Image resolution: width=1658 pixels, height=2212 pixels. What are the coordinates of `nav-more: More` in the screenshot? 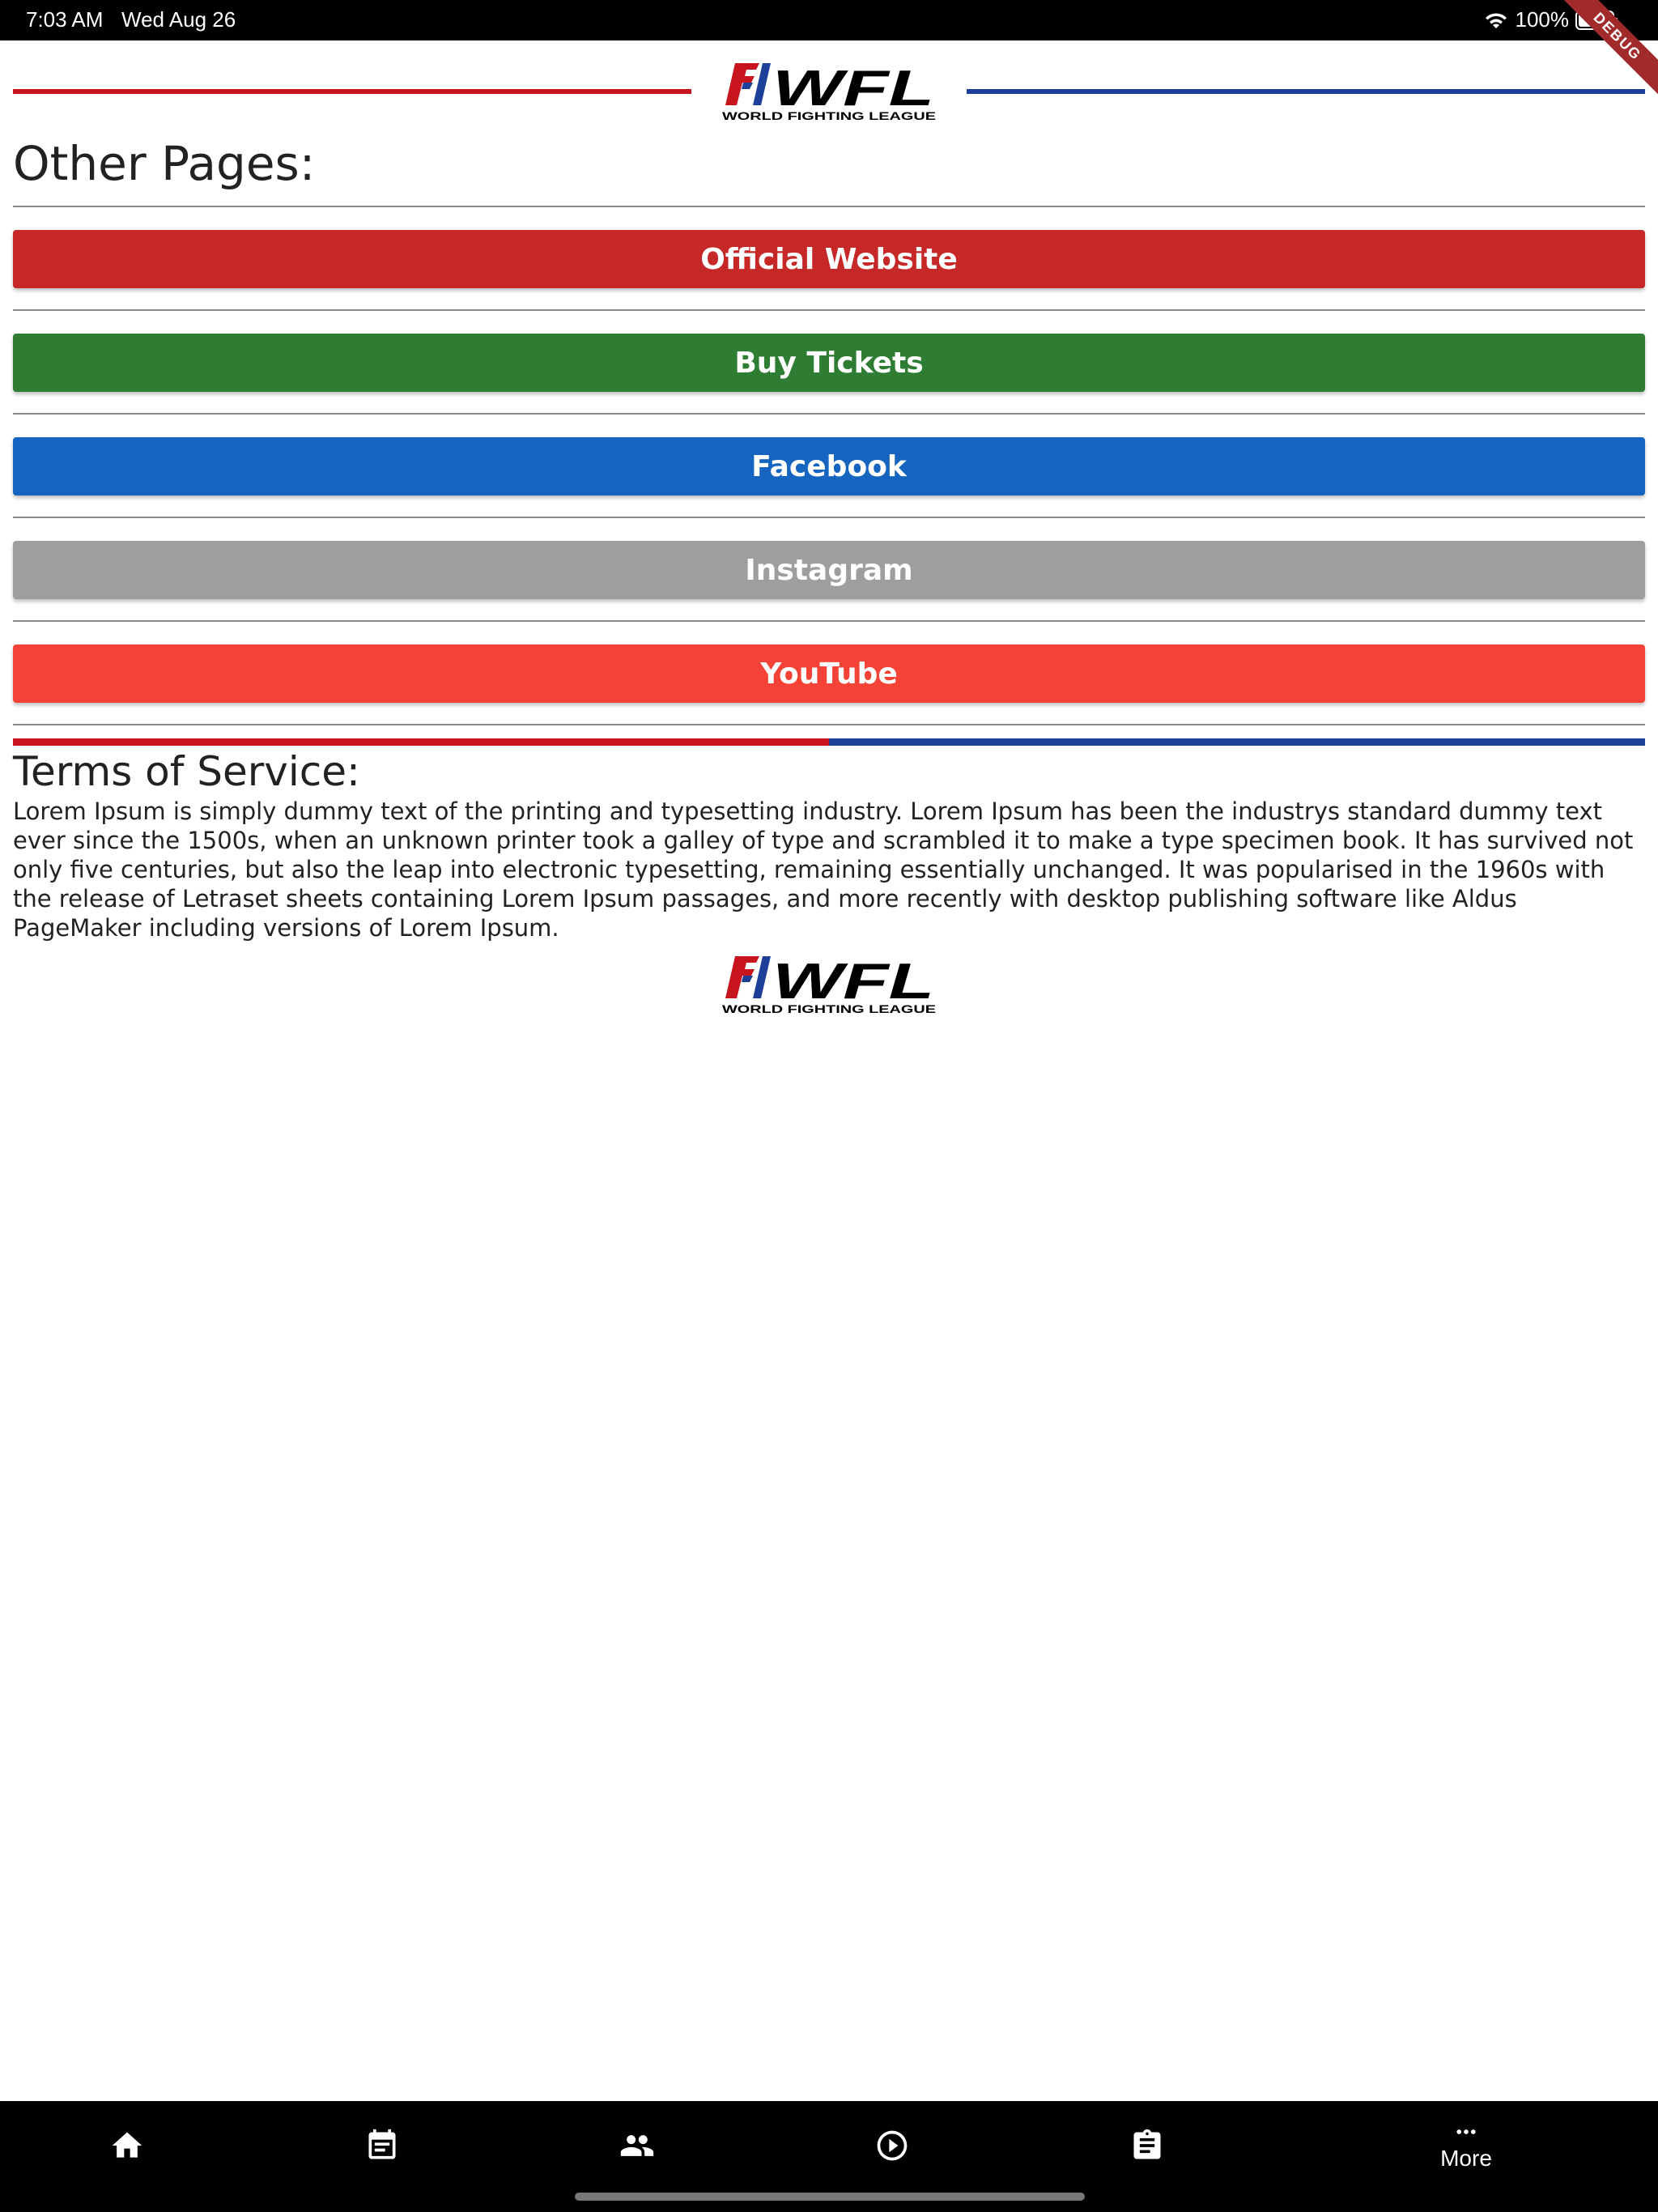 It's located at (1466, 2146).